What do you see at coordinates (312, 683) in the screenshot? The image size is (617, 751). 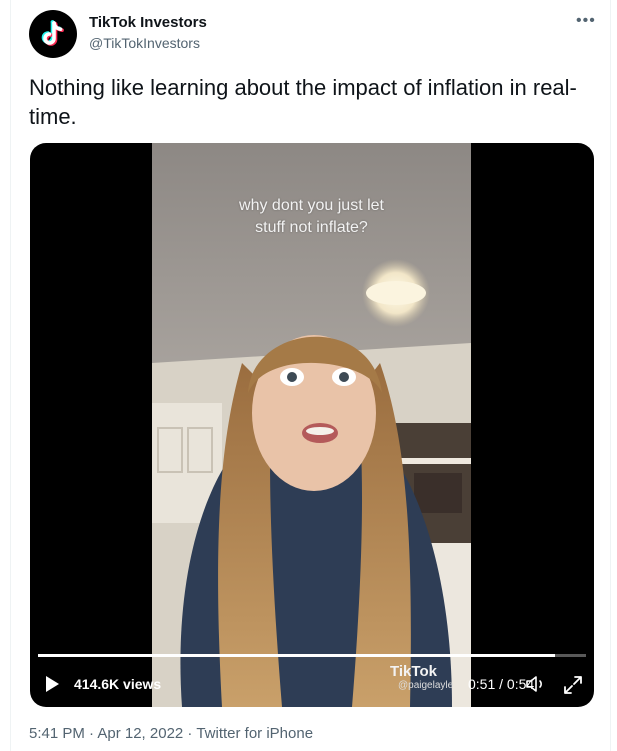 I see `video-controls: 414.6K views 0:51 / 0:54` at bounding box center [312, 683].